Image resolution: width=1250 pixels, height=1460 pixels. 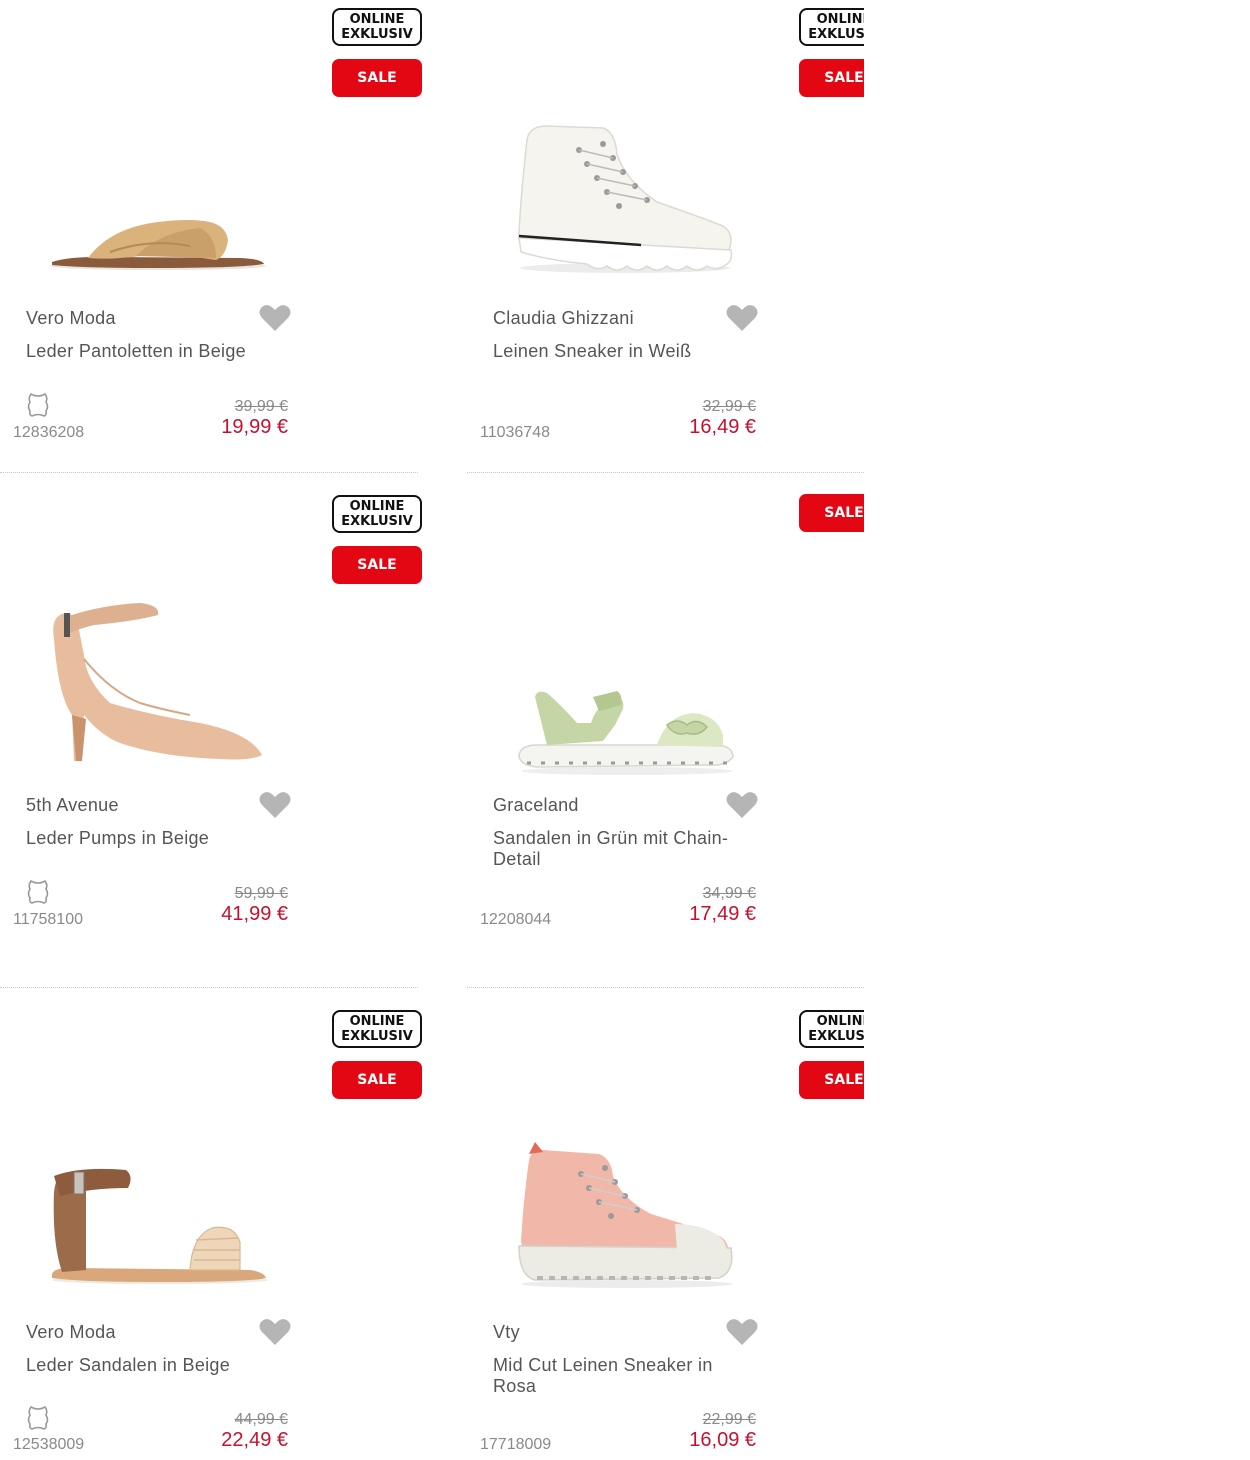 What do you see at coordinates (515, 432) in the screenshot?
I see `product-sku: 11036748` at bounding box center [515, 432].